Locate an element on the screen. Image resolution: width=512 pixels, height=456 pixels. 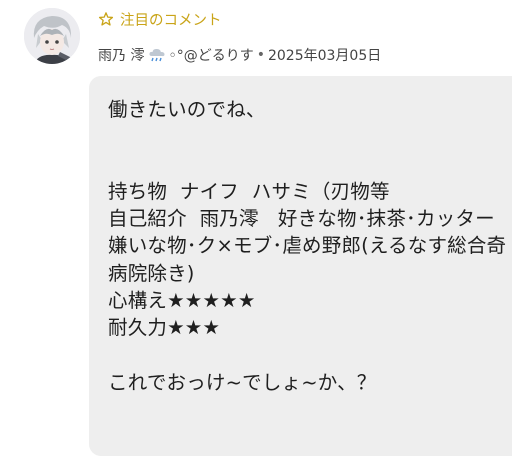
featured-comment-badge: 注目のコメント is located at coordinates (160, 19).